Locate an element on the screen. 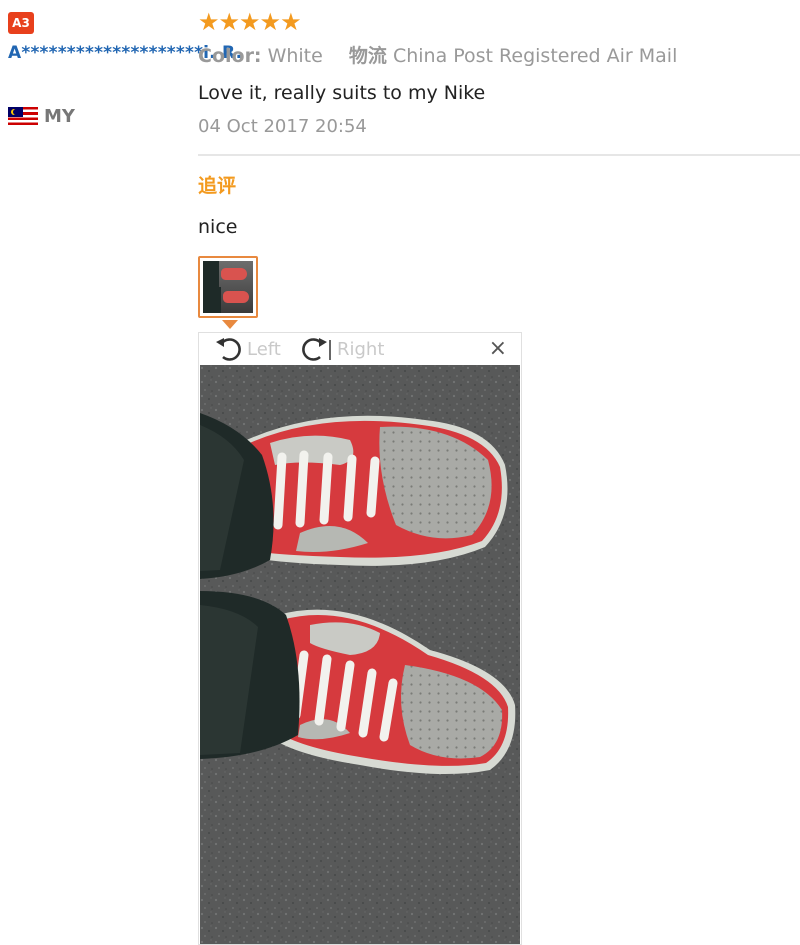  color-label: Color: is located at coordinates (230, 56).